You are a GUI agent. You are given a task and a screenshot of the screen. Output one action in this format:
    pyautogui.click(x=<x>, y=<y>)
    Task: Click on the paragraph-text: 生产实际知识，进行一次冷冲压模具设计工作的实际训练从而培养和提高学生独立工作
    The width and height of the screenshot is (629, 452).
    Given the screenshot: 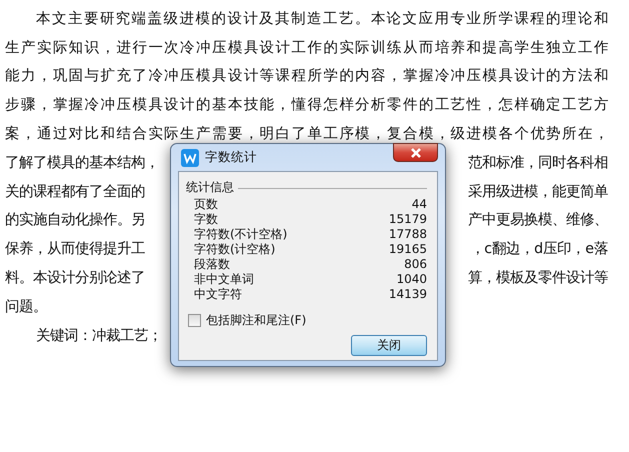 What is the action you would take?
    pyautogui.click(x=306, y=47)
    